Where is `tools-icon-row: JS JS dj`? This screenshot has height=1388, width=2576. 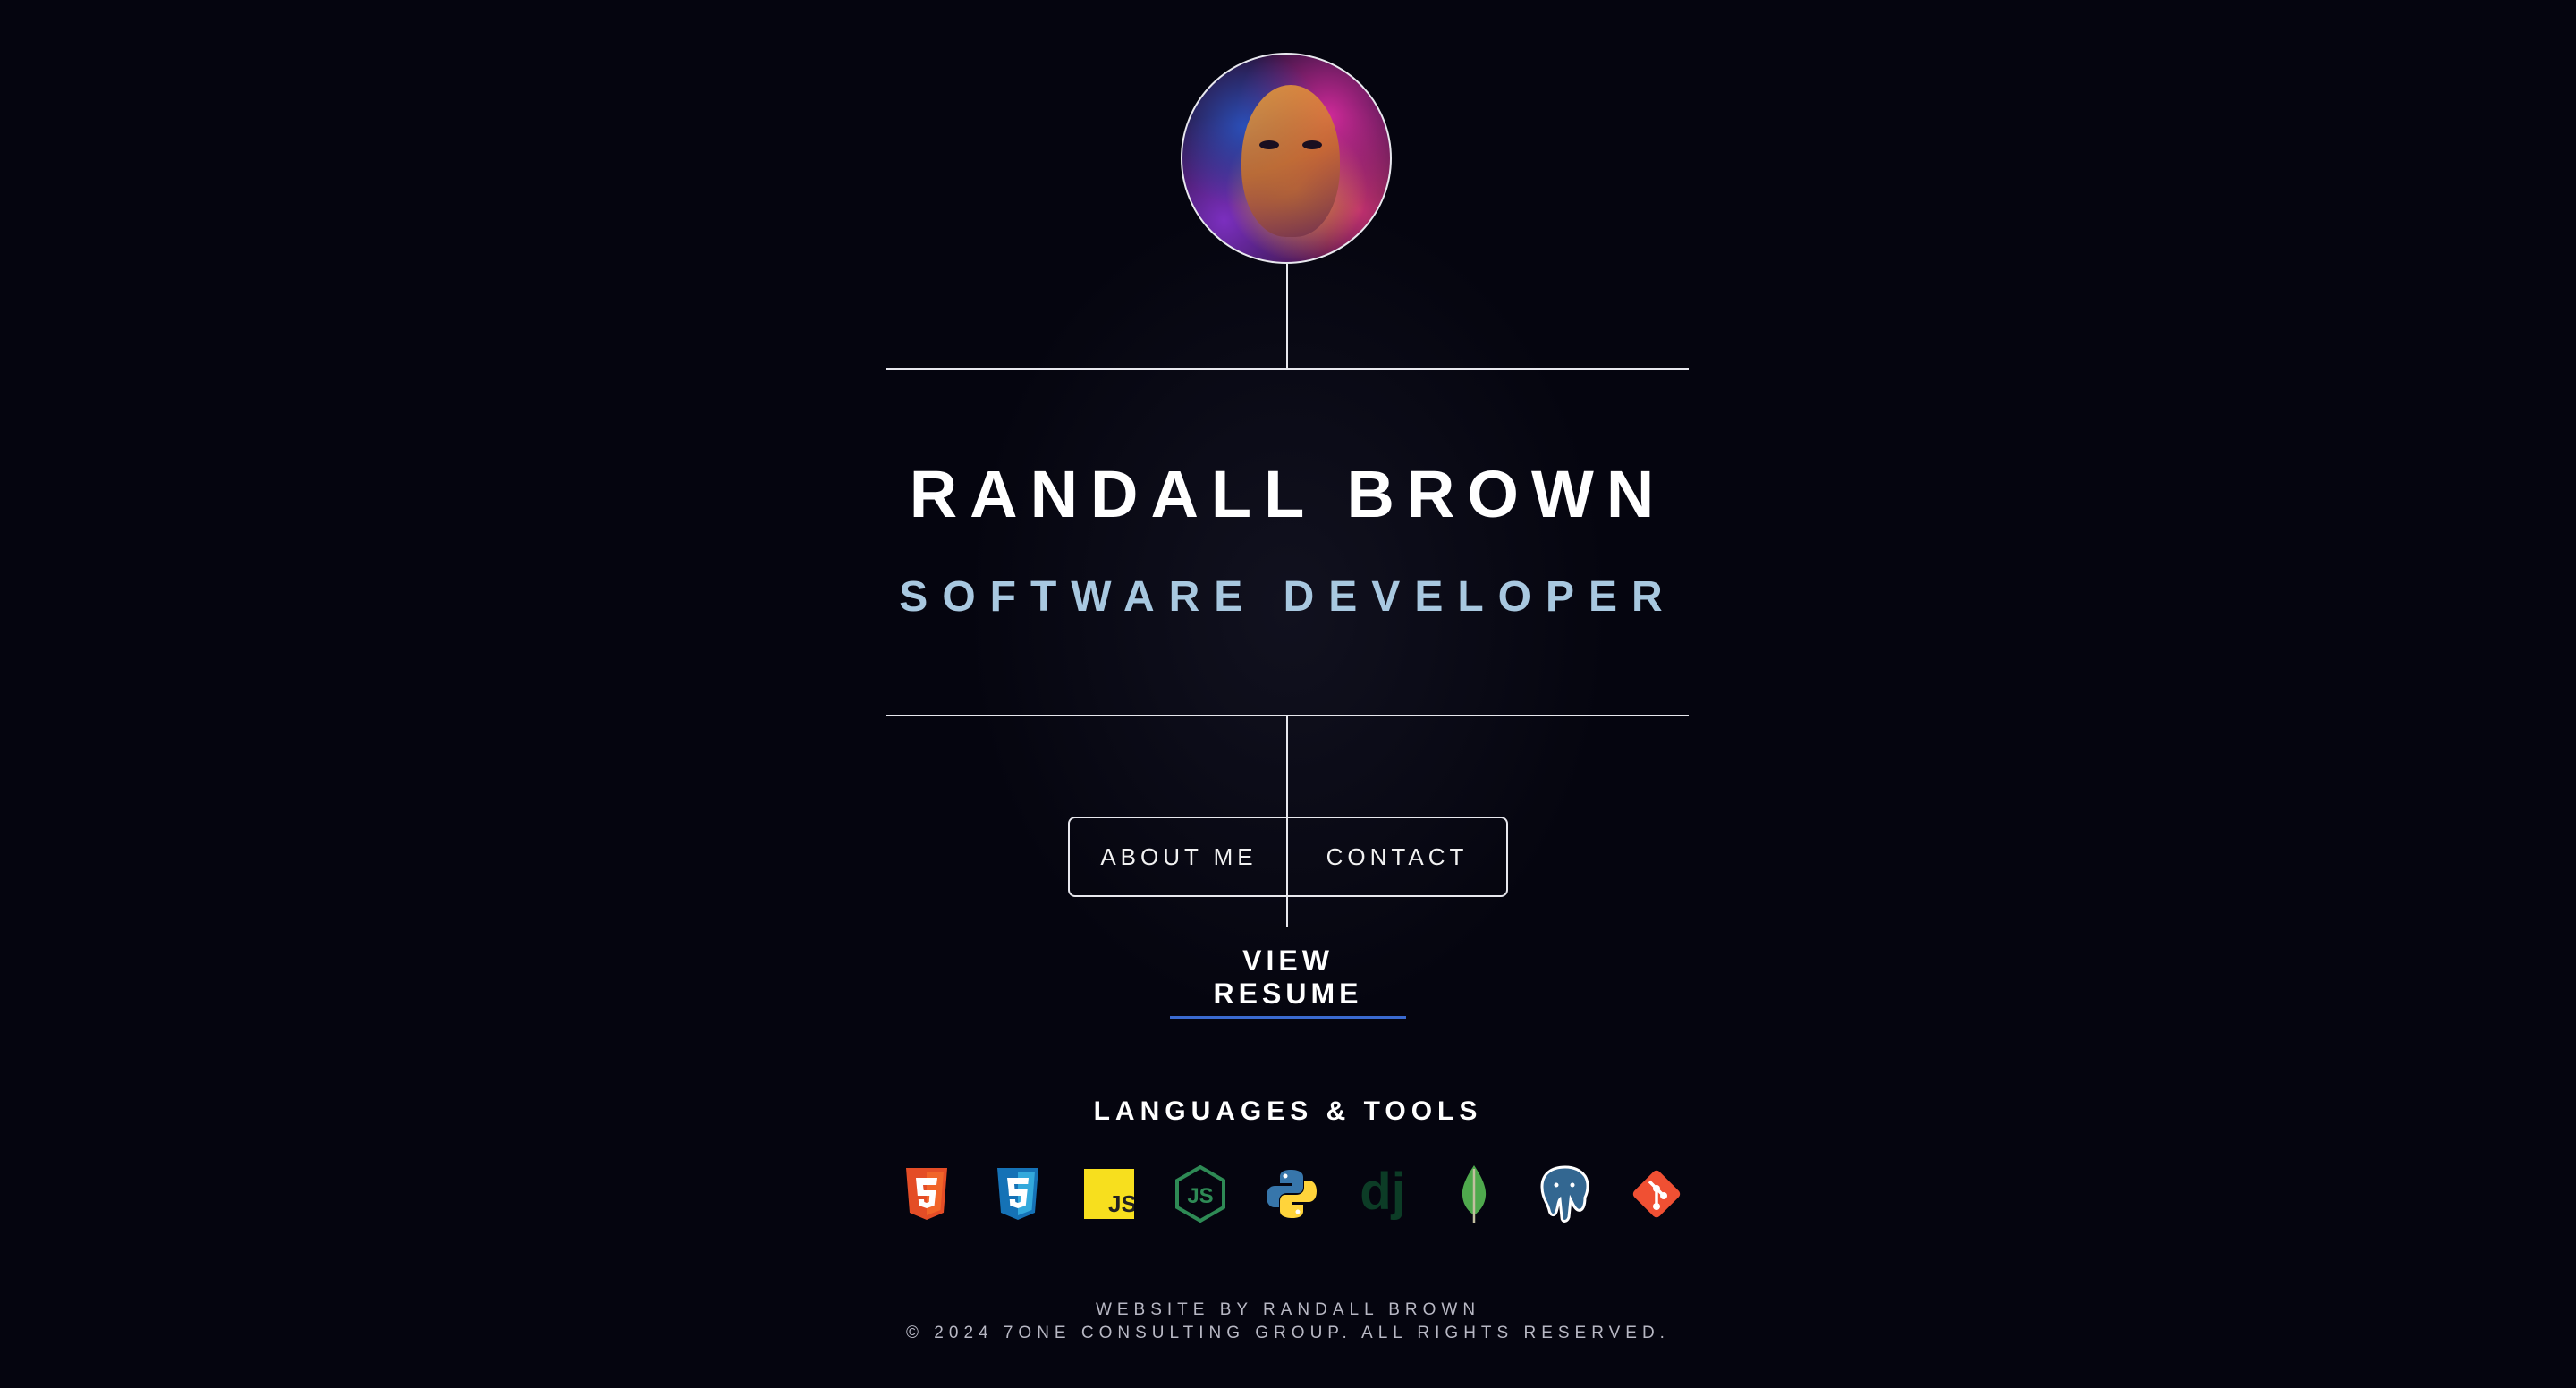
tools-icon-row: JS JS dj is located at coordinates (1291, 1194).